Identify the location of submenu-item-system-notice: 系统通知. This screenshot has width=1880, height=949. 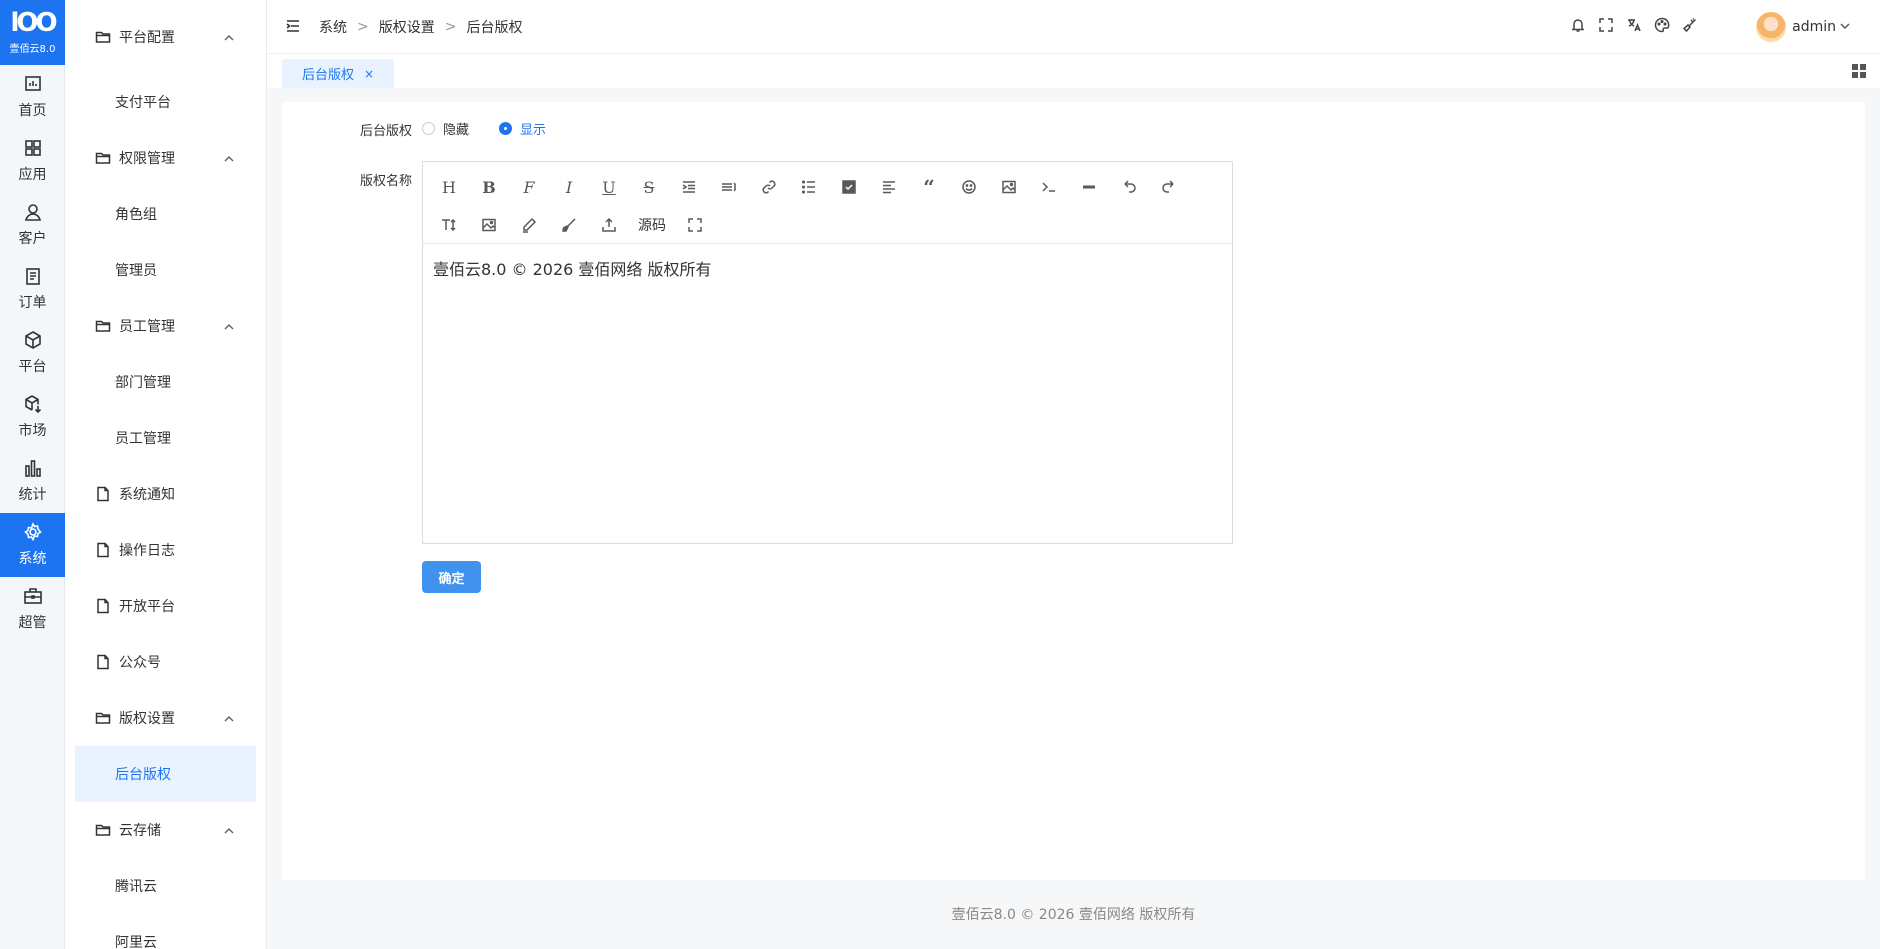
(165, 494).